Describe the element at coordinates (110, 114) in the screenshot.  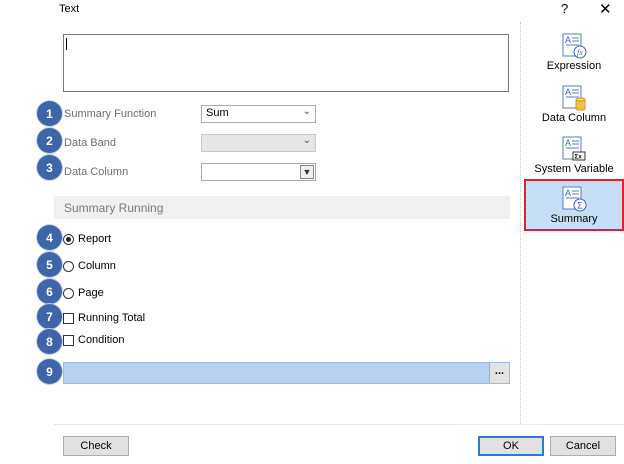
I see `summary-function-label: Summary Function` at that location.